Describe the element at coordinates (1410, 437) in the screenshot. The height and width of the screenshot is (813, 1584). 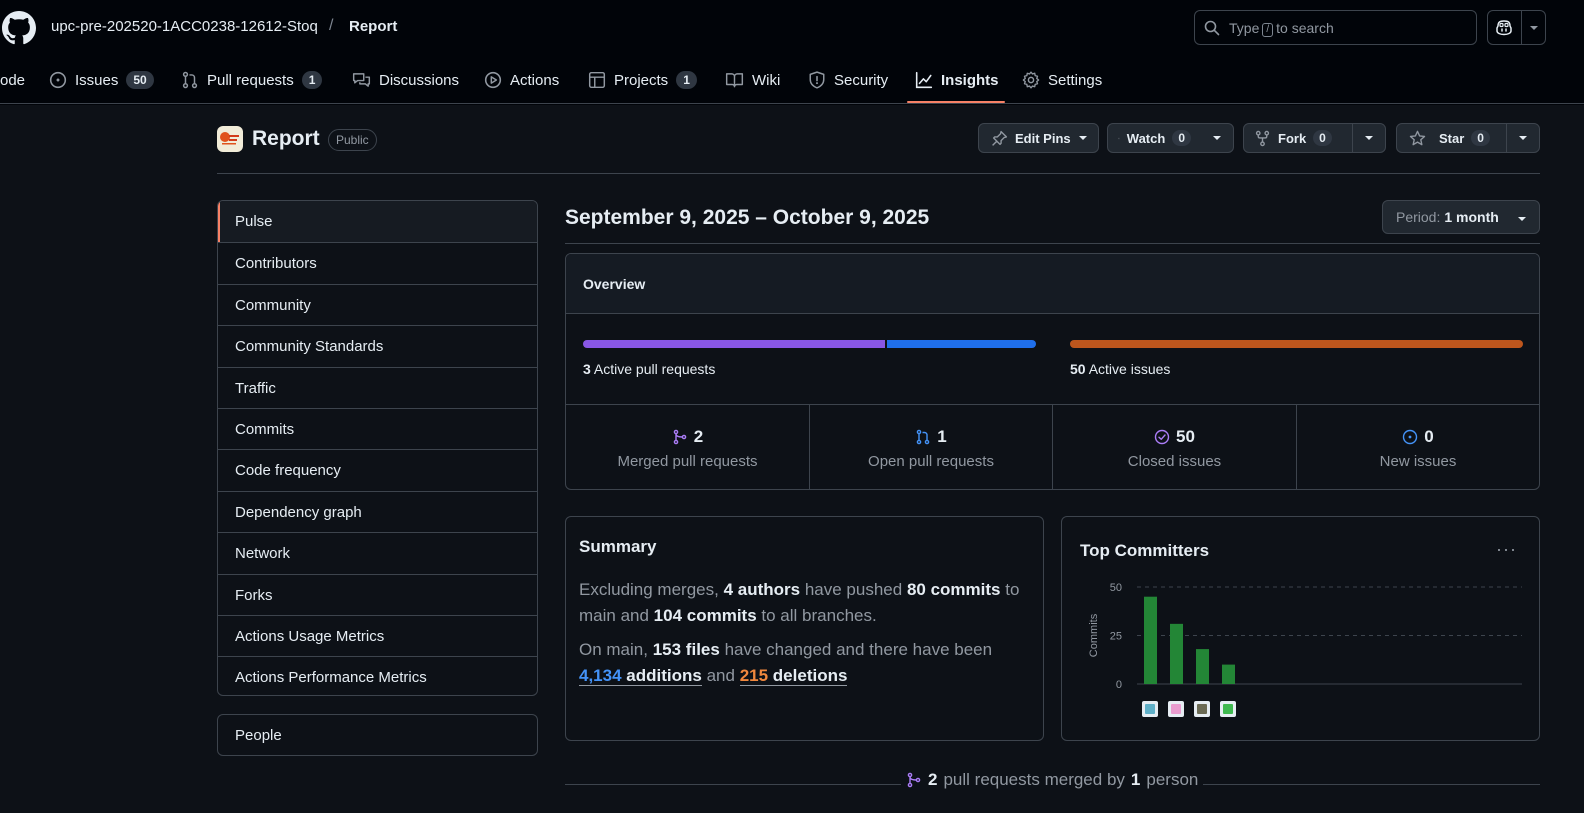
I see `issue-opened-icon` at that location.